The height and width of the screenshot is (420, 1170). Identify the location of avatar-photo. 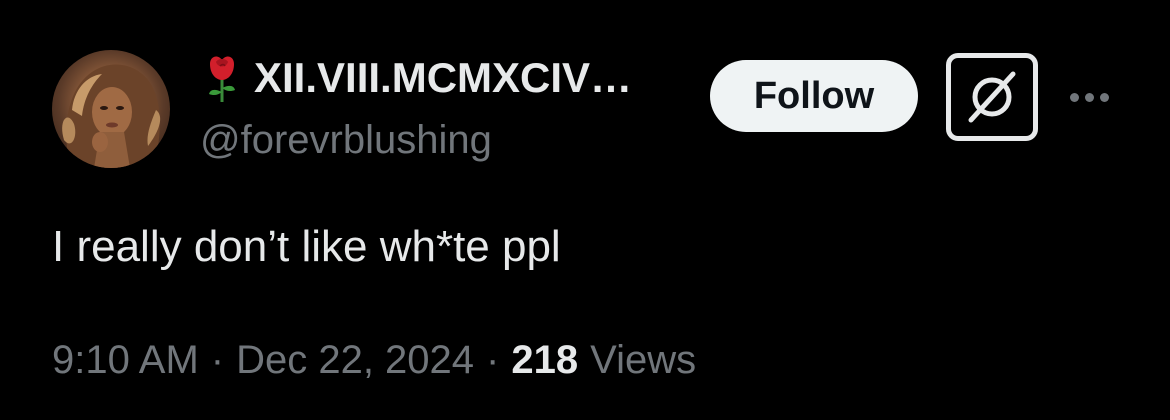
(111, 116).